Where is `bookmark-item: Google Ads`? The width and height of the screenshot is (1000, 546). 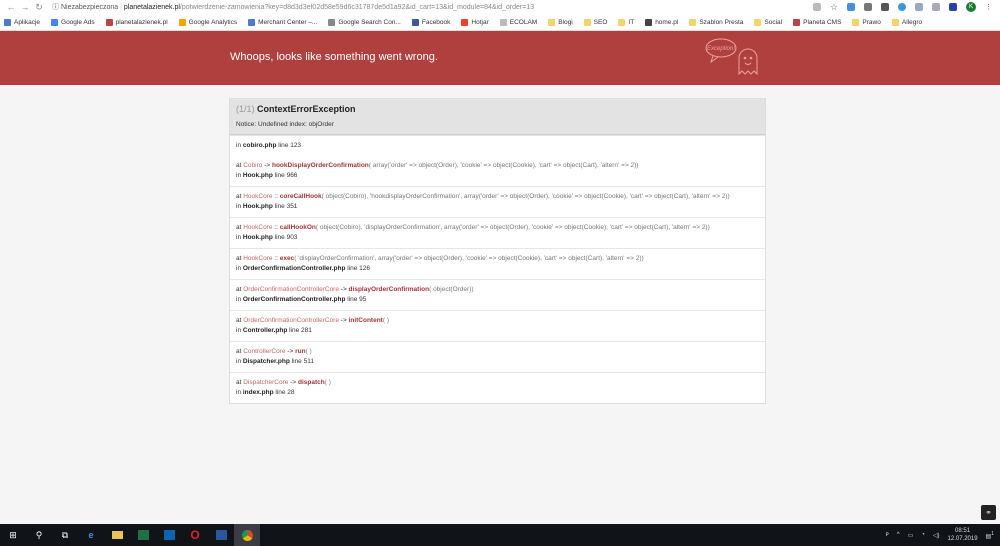 bookmark-item: Google Ads is located at coordinates (73, 22).